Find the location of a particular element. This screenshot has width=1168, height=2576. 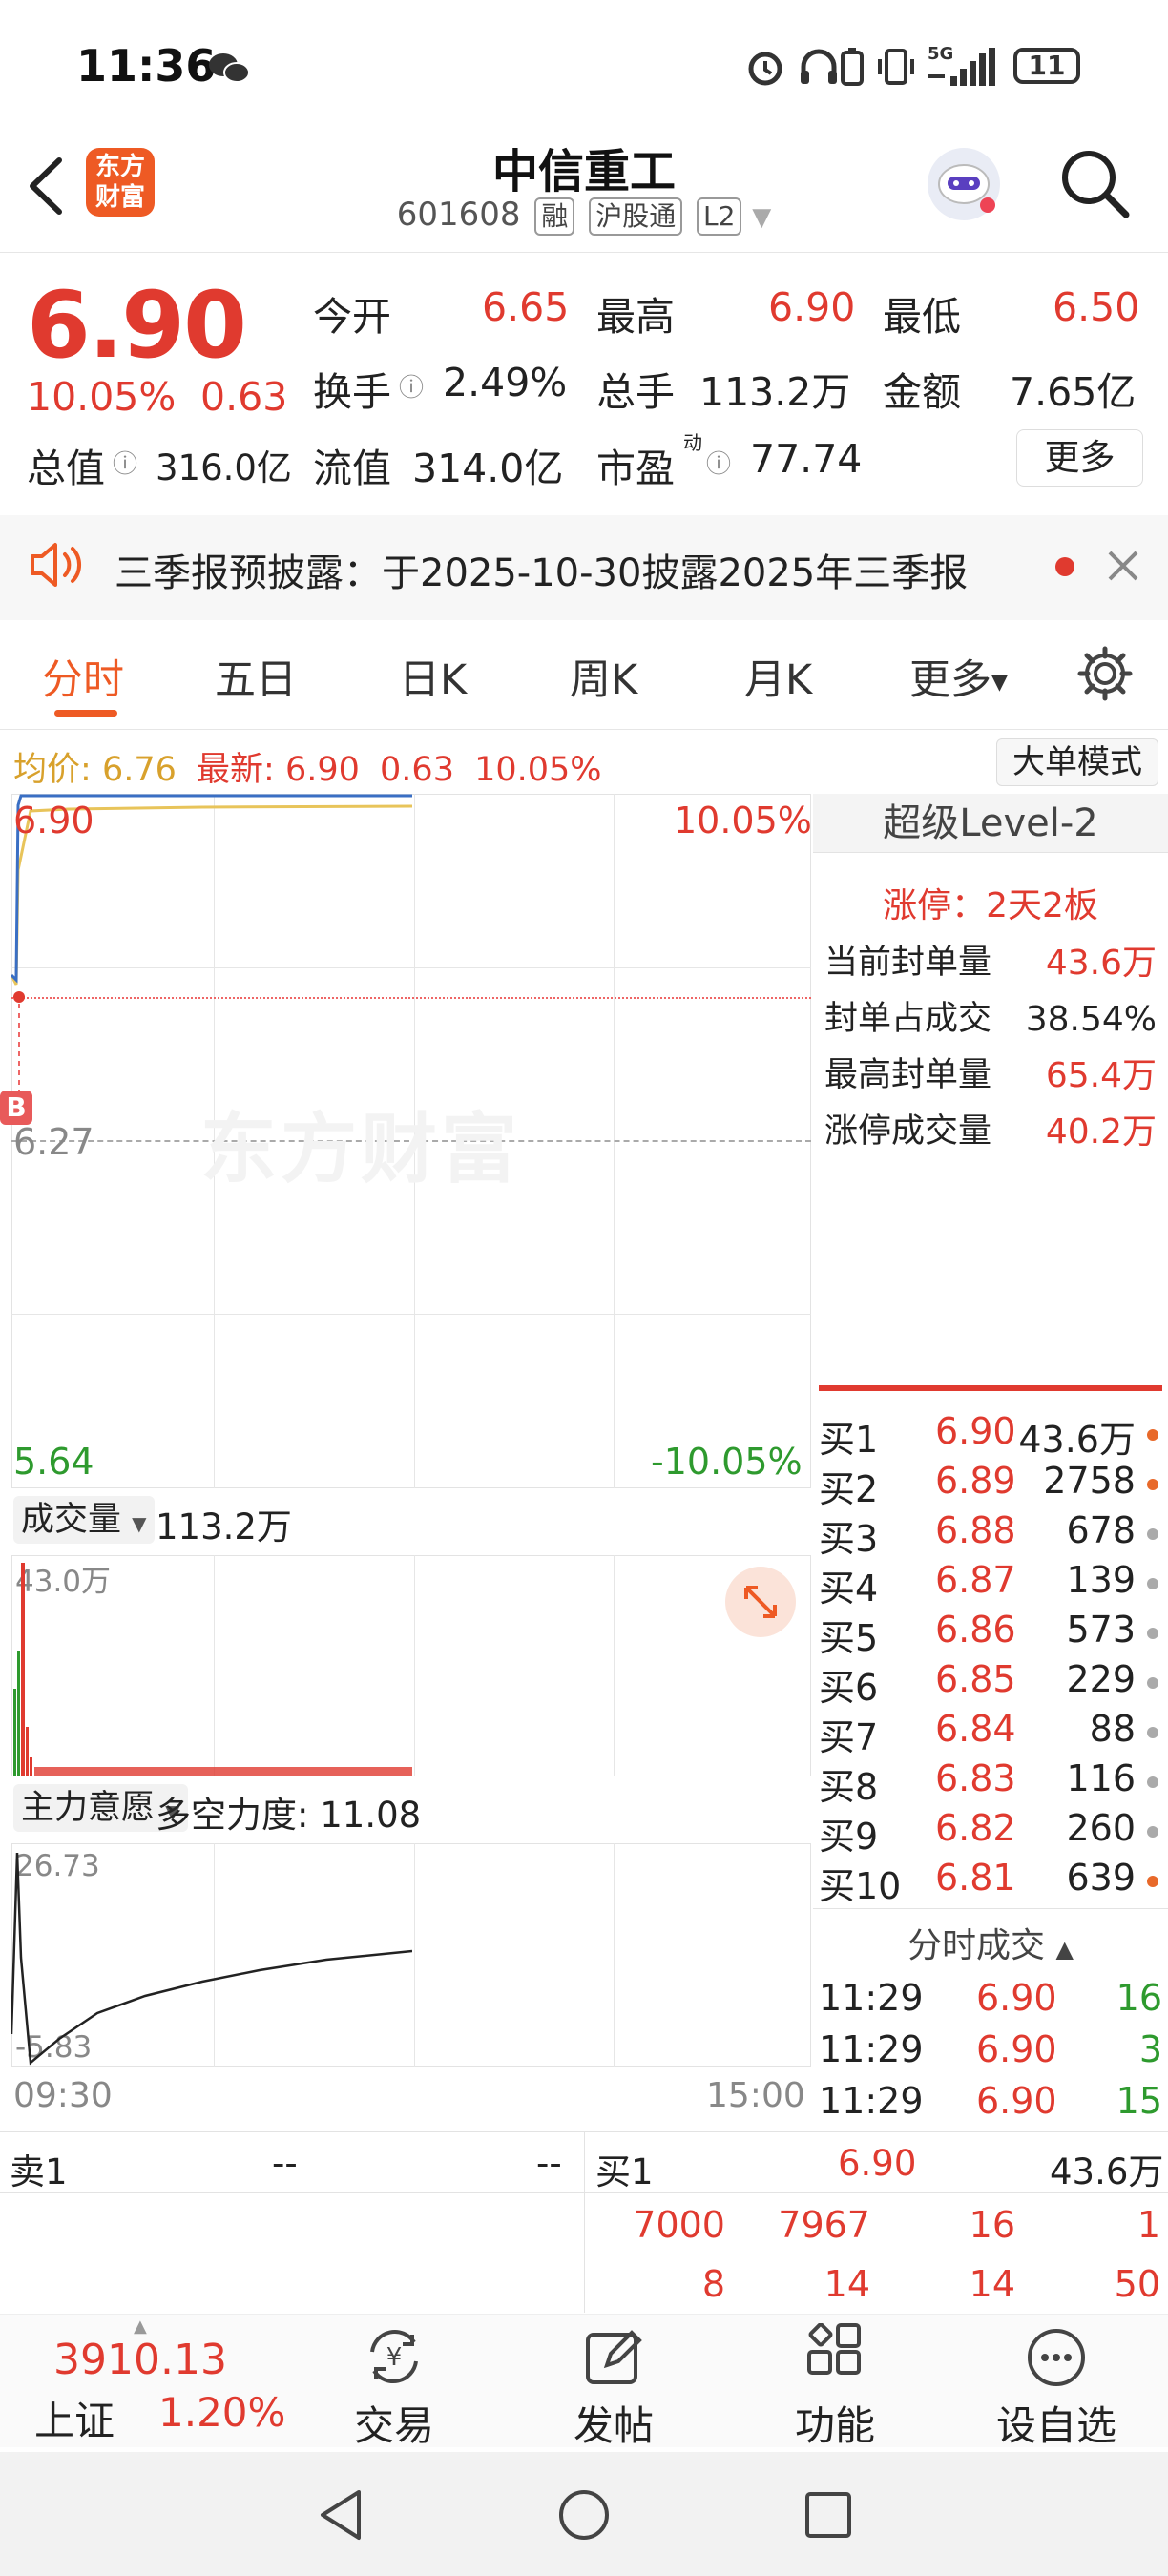

bid-volume: 2758 is located at coordinates (1089, 1481).